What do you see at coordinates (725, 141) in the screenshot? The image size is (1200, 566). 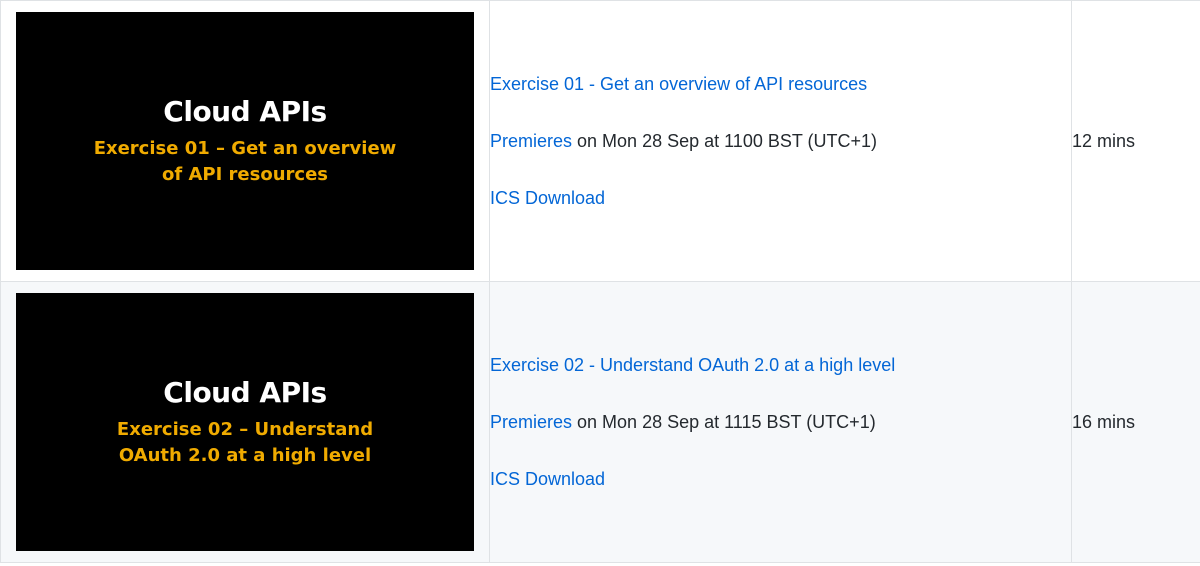 I see `schedule-text: on Mon 28 Sep at 1100 BST (UTC+1)` at bounding box center [725, 141].